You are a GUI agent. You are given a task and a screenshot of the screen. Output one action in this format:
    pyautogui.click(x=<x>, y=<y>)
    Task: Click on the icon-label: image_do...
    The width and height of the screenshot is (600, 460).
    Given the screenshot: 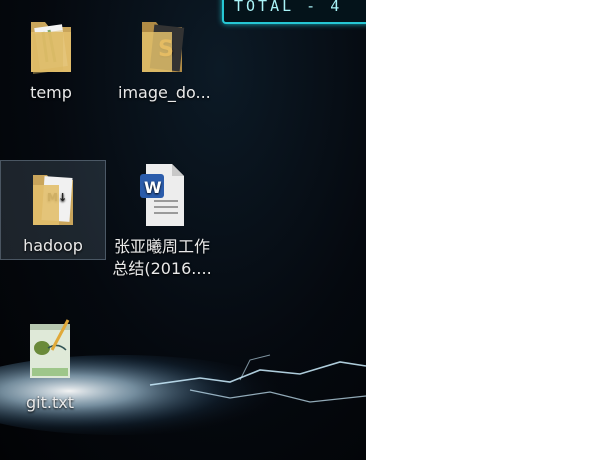 What is the action you would take?
    pyautogui.click(x=164, y=92)
    